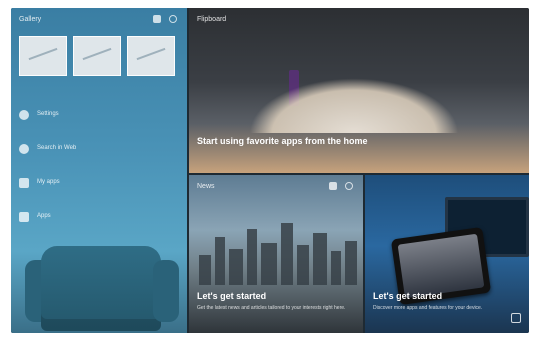  Describe the element at coordinates (354, 105) in the screenshot. I see `book-pages` at that location.